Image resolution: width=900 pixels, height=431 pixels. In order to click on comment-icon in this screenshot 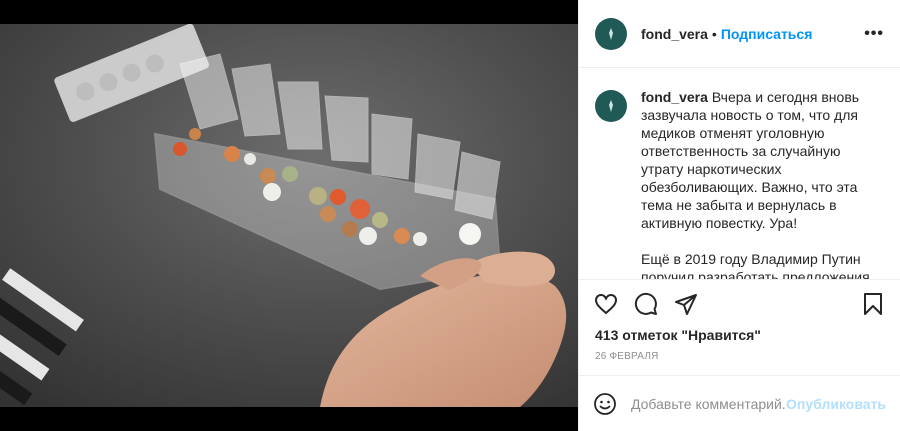, I will do `click(645, 303)`.